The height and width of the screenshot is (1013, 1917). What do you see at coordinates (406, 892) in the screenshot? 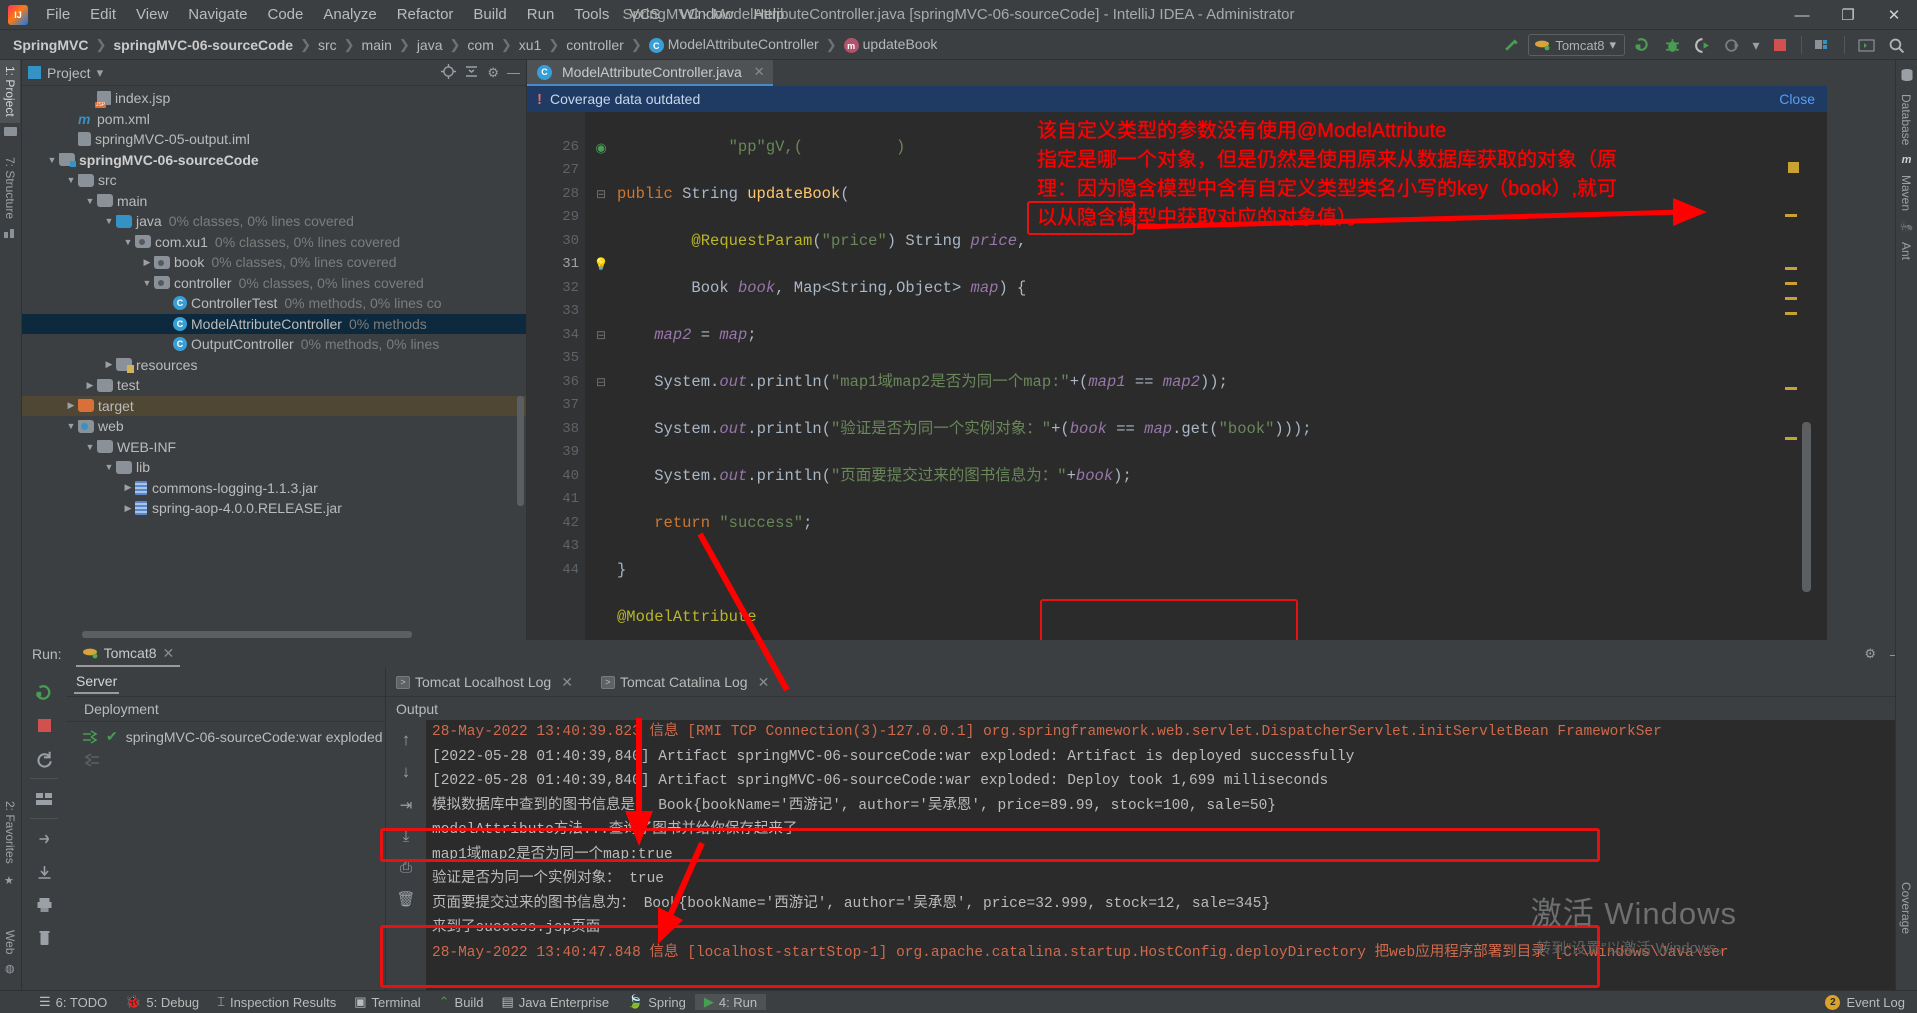
I see `trash-icon: 🗑` at bounding box center [406, 892].